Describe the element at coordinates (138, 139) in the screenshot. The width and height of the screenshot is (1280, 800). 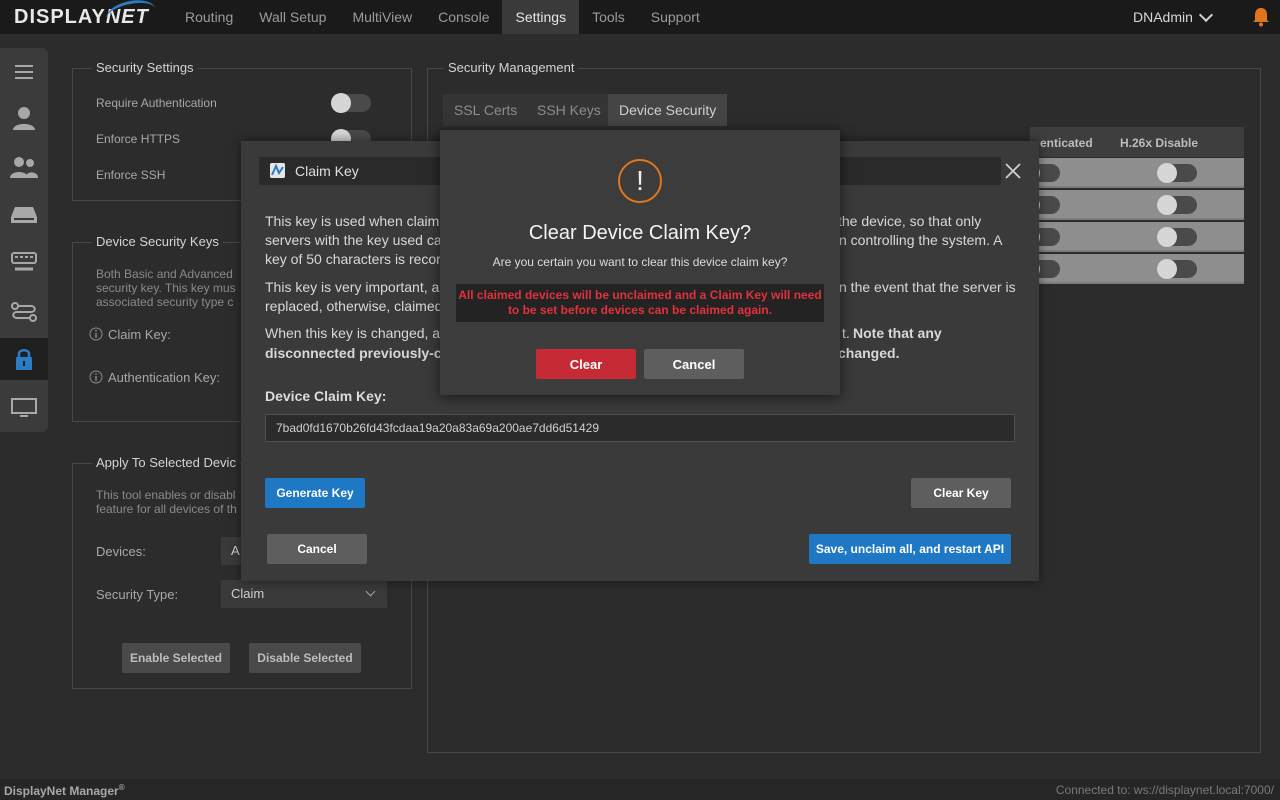
I see `enforce-https-label: Enforce HTTPS` at that location.